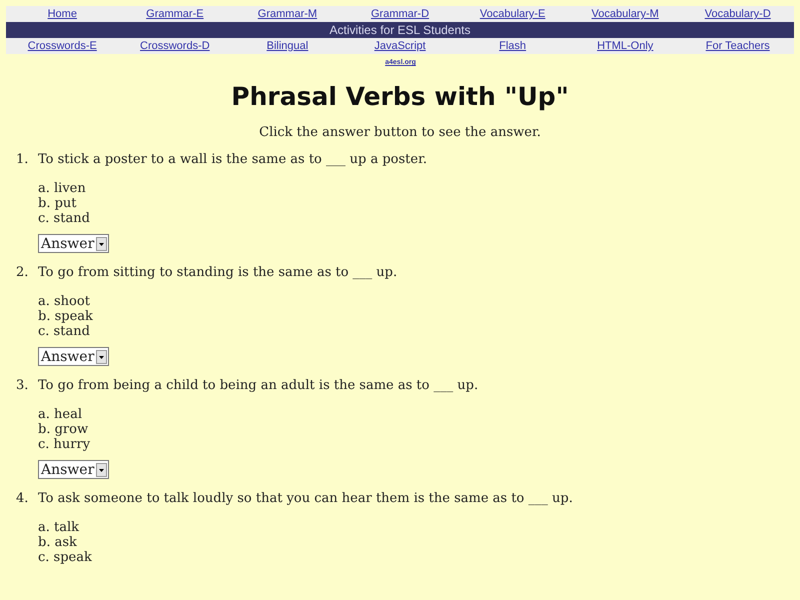 This screenshot has width=800, height=600. I want to click on answer-option: c. speak, so click(65, 557).